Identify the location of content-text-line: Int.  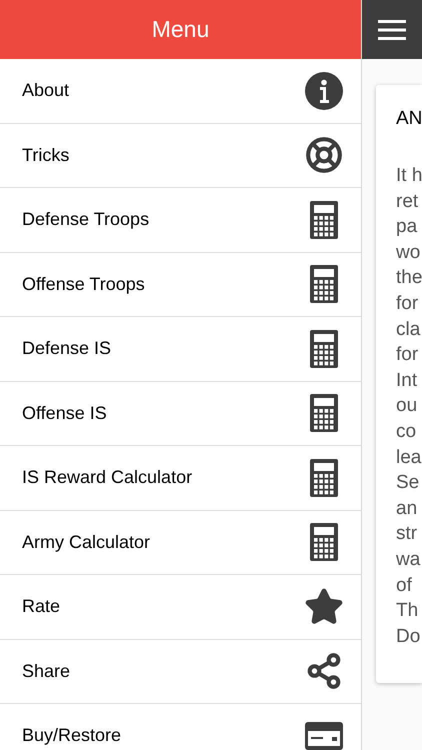
(407, 380).